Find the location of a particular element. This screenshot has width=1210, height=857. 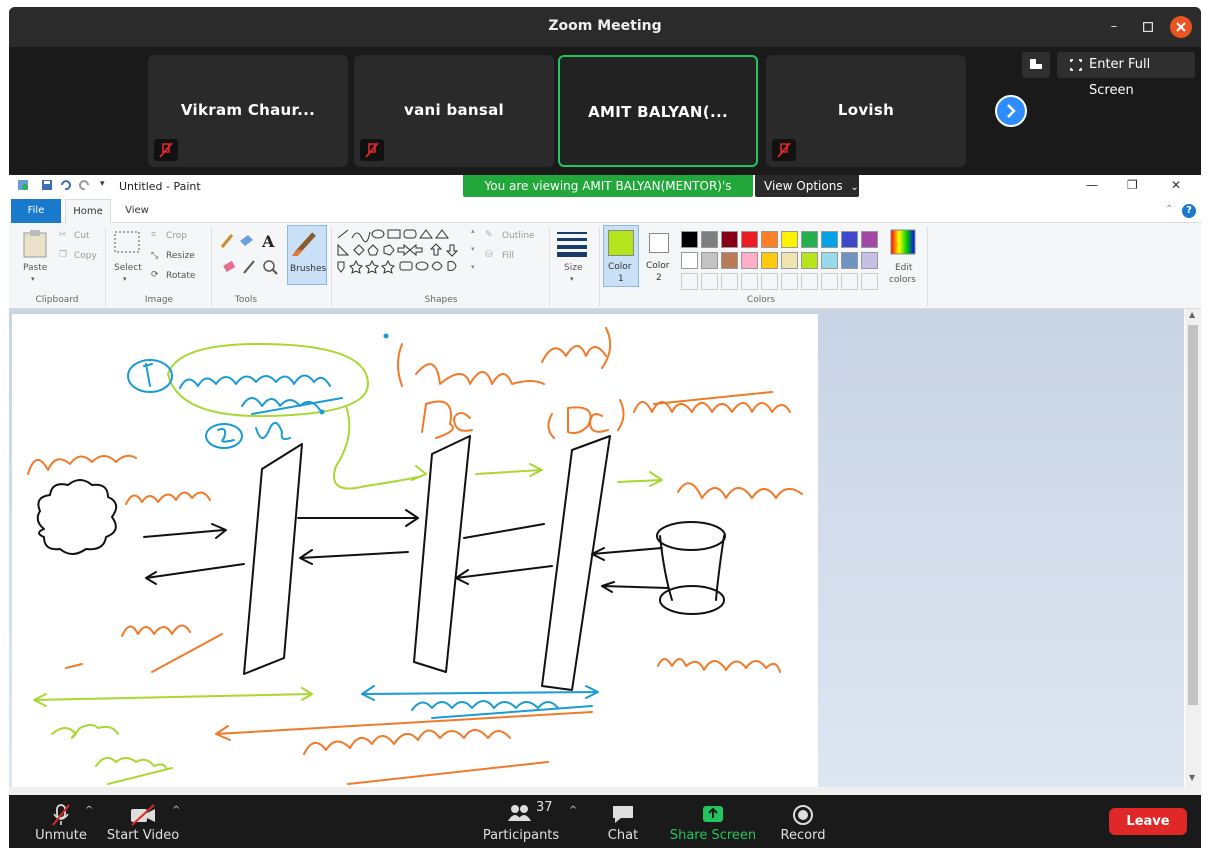

fill-label: Fill is located at coordinates (508, 256).